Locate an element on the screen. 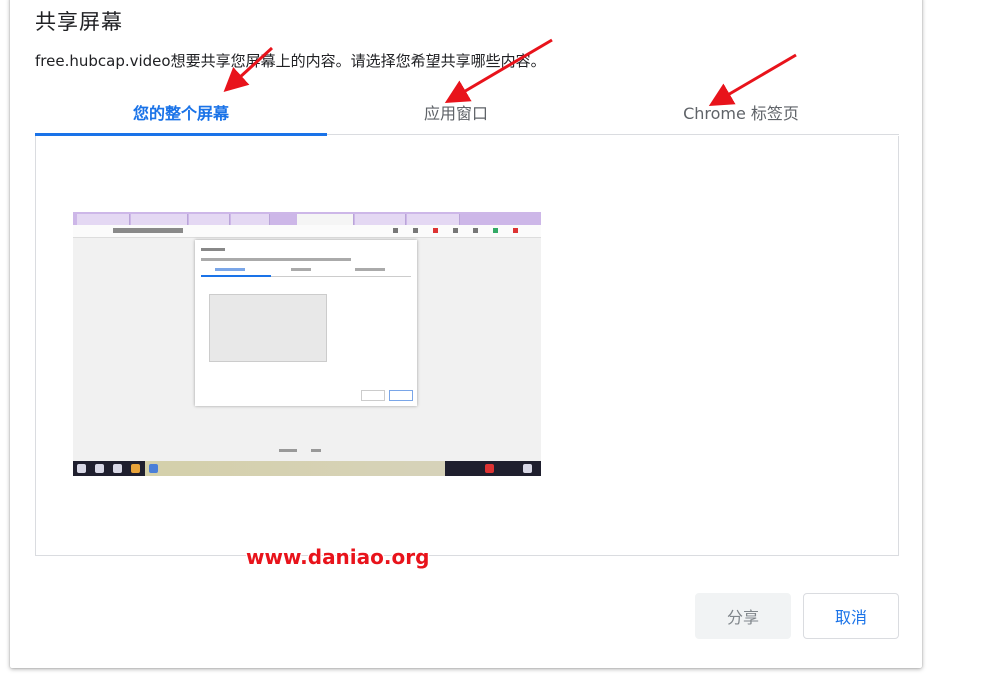 The height and width of the screenshot is (677, 981). tab-application-window: 应用窗口 is located at coordinates (456, 112).